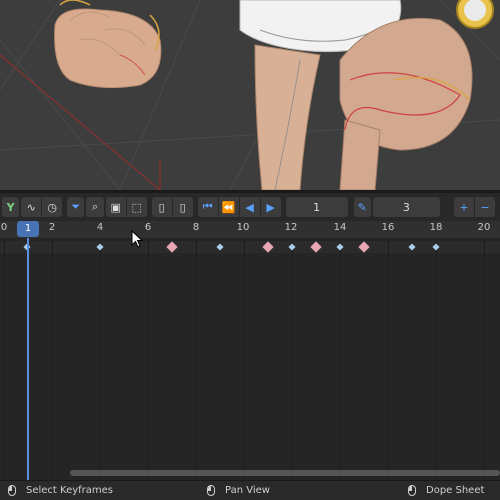  I want to click on frame-ruler: 0 2 4 6 8 10 12 14 16 18 20 1, so click(250, 229).